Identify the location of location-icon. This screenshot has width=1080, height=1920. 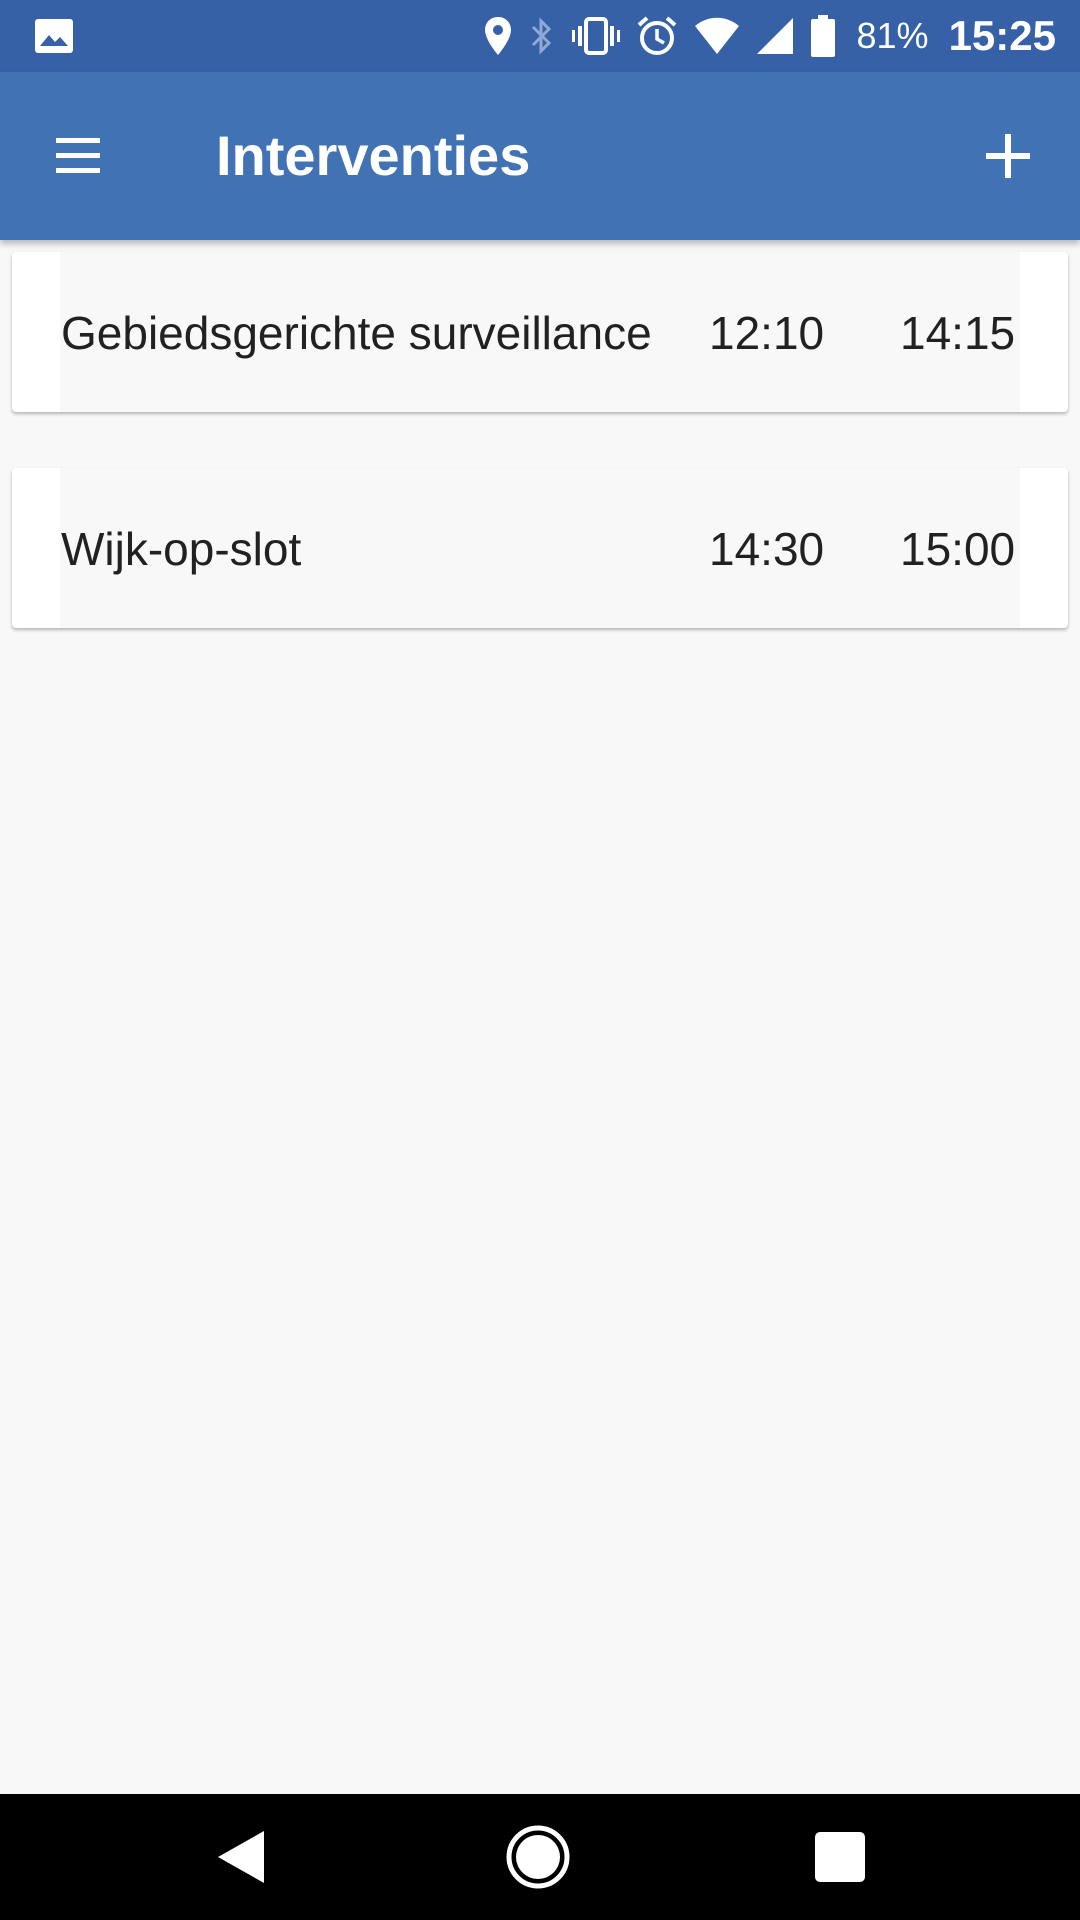
(497, 36).